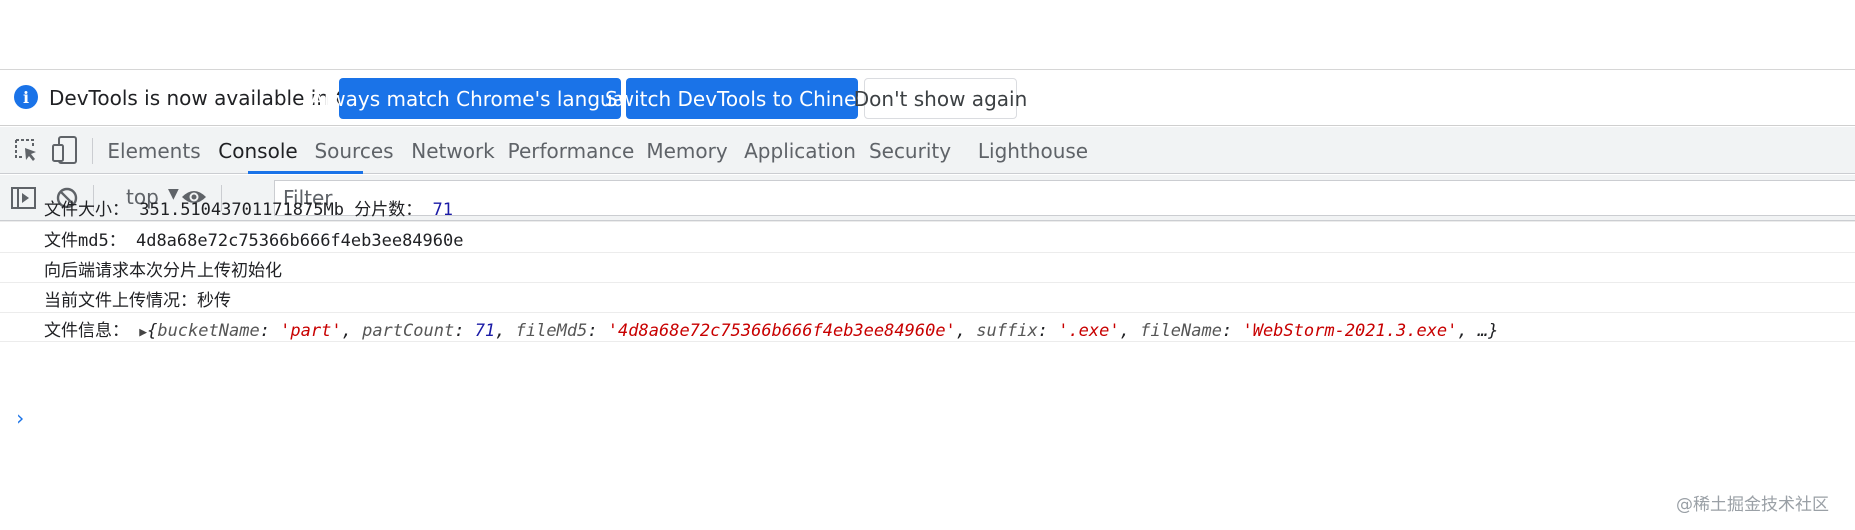 This screenshot has width=1855, height=530. Describe the element at coordinates (571, 150) in the screenshot. I see `tab-performance: Performance` at that location.